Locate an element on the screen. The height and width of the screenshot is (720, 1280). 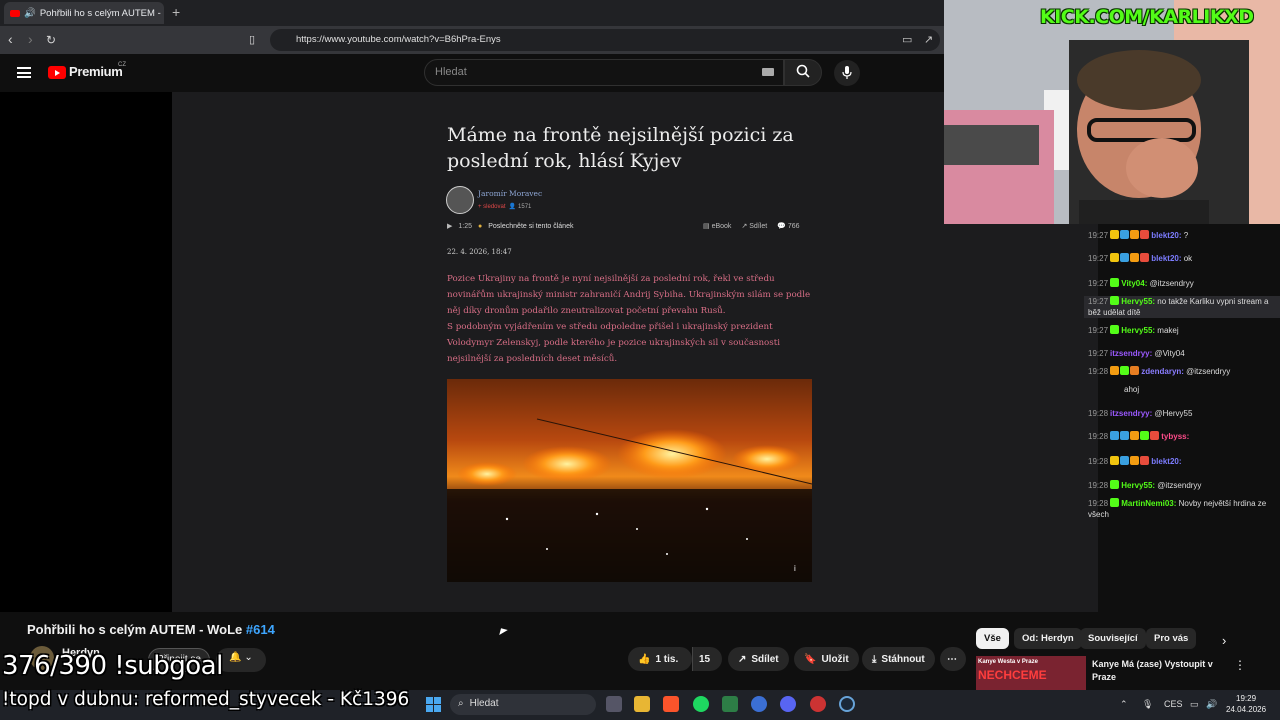
back-icon: ‹ is located at coordinates (10, 39).